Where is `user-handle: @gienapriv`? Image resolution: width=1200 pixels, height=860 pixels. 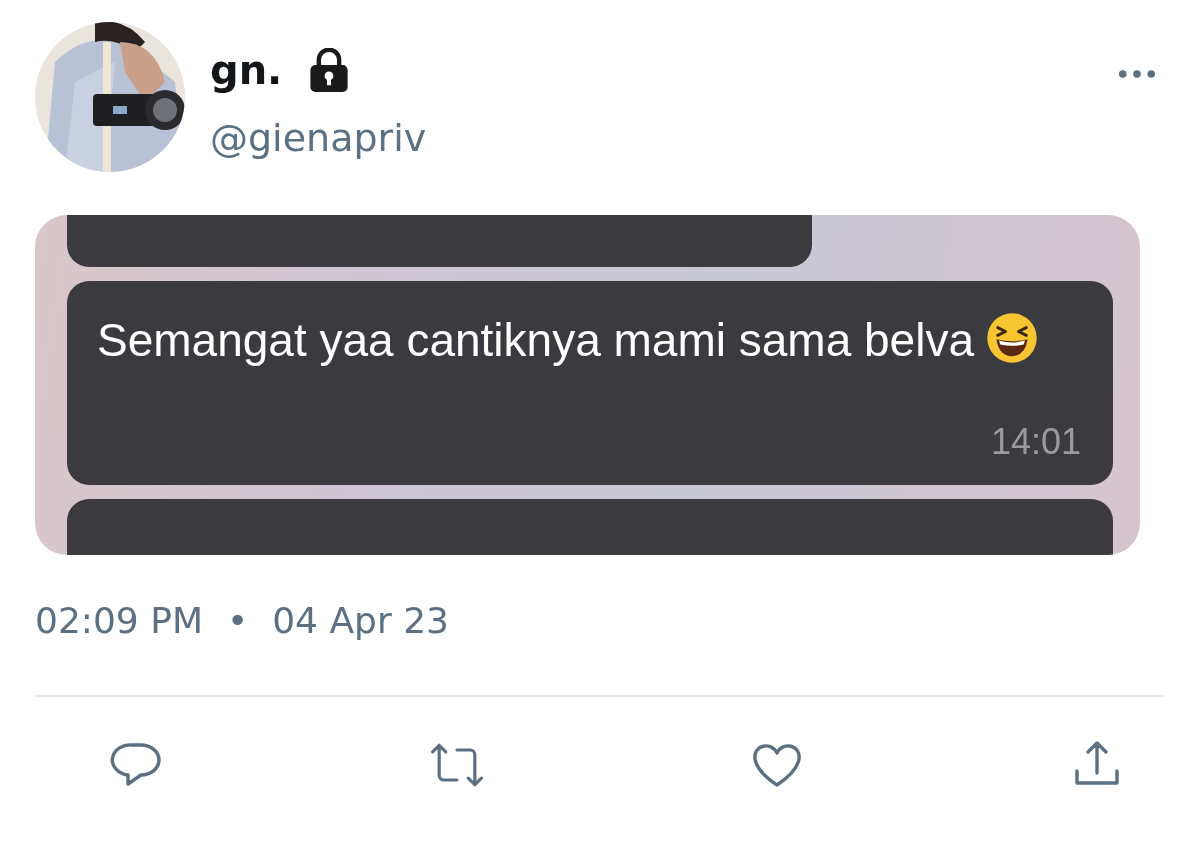 user-handle: @gienapriv is located at coordinates (664, 138).